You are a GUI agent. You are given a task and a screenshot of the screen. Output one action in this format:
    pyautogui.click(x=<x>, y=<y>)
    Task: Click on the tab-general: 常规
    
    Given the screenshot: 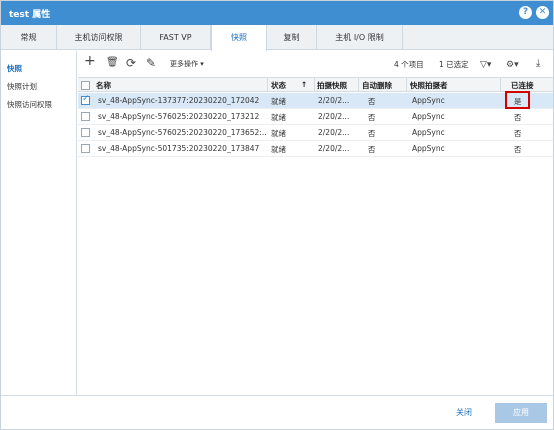 What is the action you would take?
    pyautogui.click(x=29, y=37)
    